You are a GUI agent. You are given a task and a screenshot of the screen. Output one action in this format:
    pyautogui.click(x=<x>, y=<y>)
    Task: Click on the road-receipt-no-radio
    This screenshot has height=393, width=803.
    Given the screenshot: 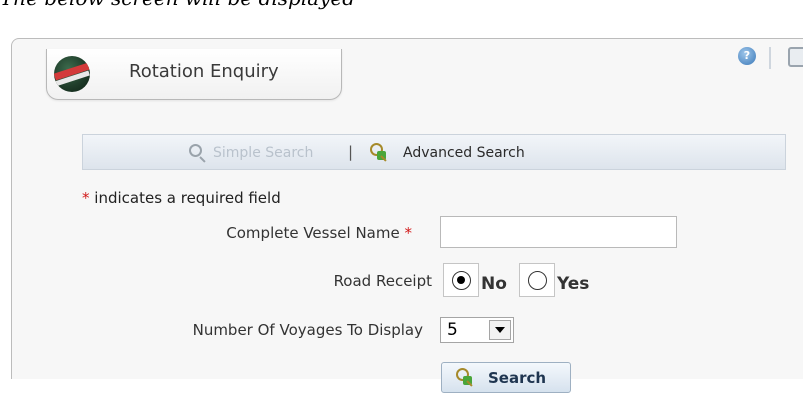 What is the action you would take?
    pyautogui.click(x=461, y=280)
    